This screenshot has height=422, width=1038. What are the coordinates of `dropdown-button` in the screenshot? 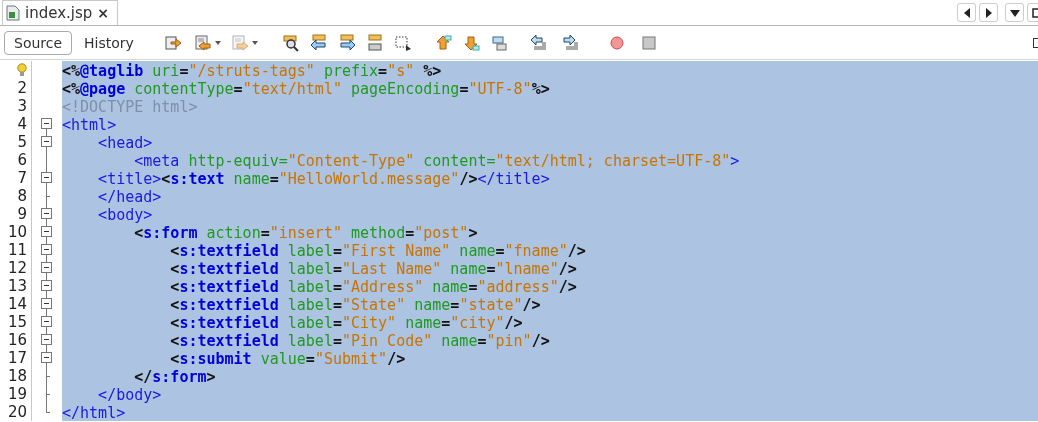 It's located at (1014, 12).